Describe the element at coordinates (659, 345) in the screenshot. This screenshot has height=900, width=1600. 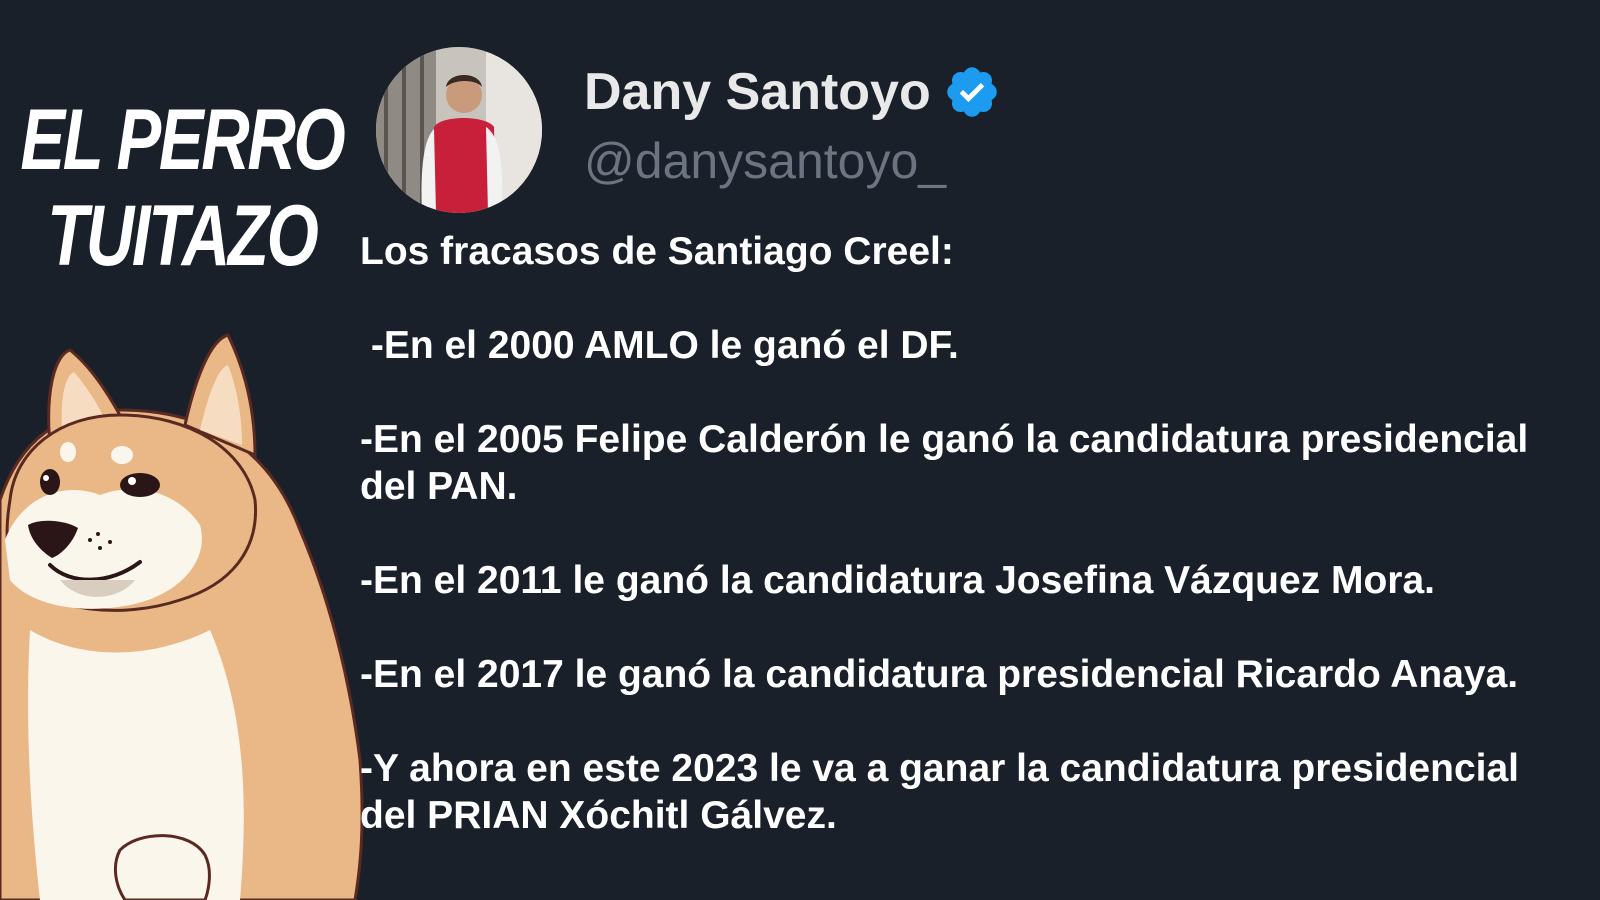
I see `tweet-line: -En el 2000 AMLO le ganó el DF.` at that location.